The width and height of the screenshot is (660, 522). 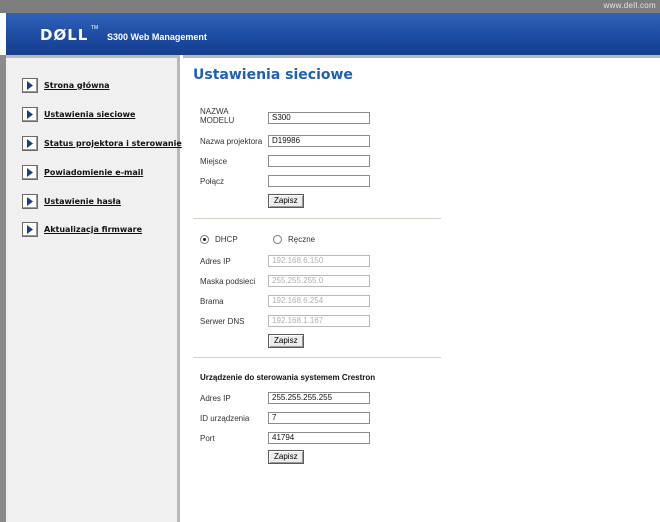 I want to click on save-crestron-button: Zapisz, so click(x=286, y=457).